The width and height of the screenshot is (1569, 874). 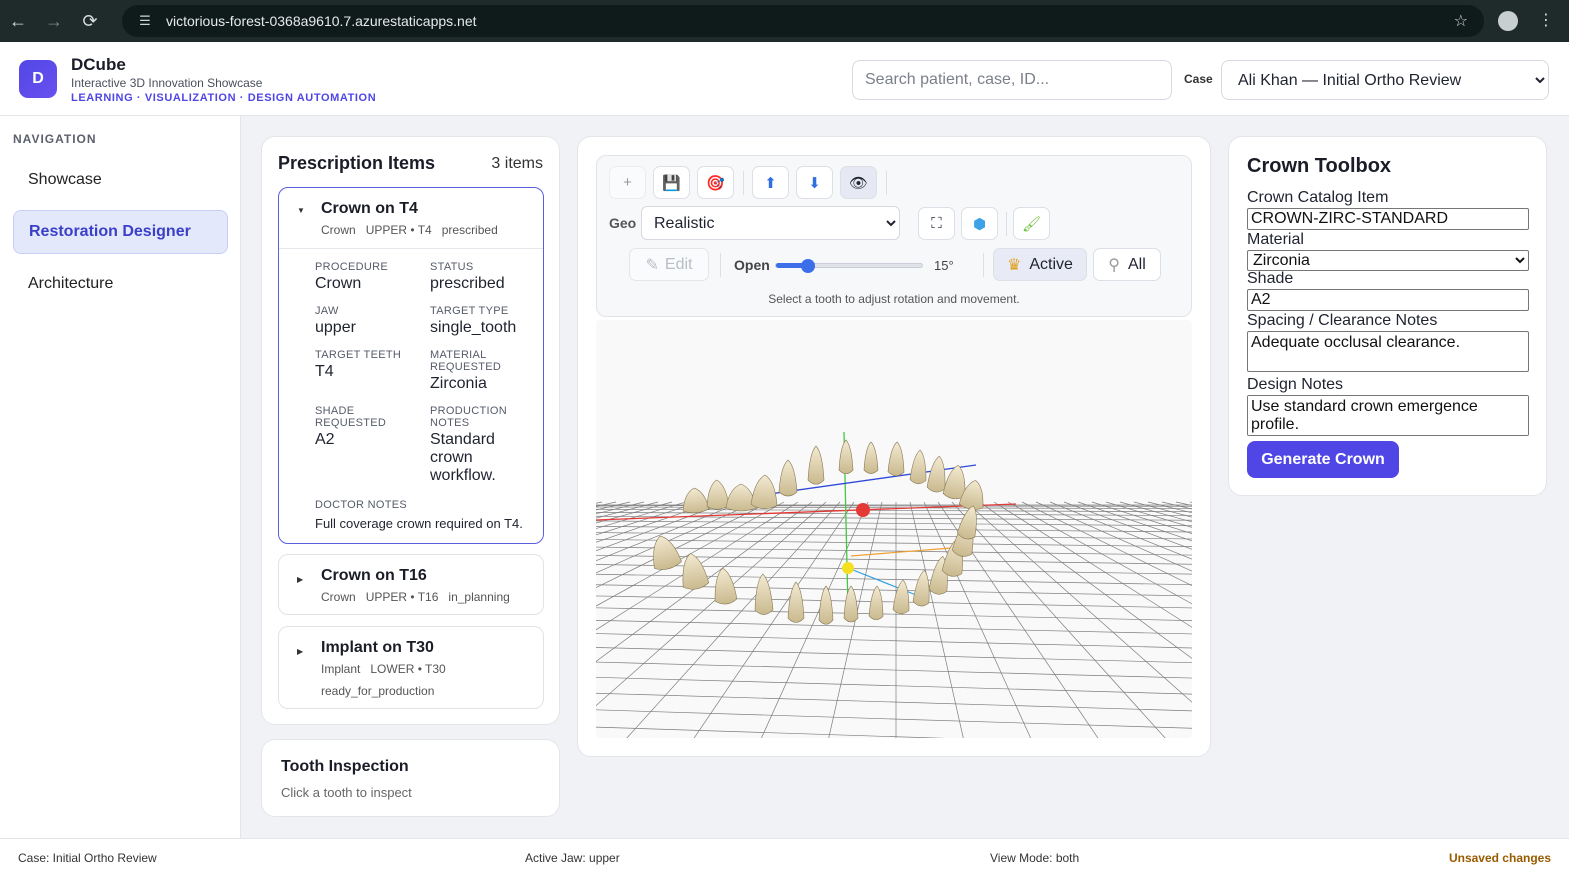 What do you see at coordinates (808, 266) in the screenshot?
I see `open-slider-handle` at bounding box center [808, 266].